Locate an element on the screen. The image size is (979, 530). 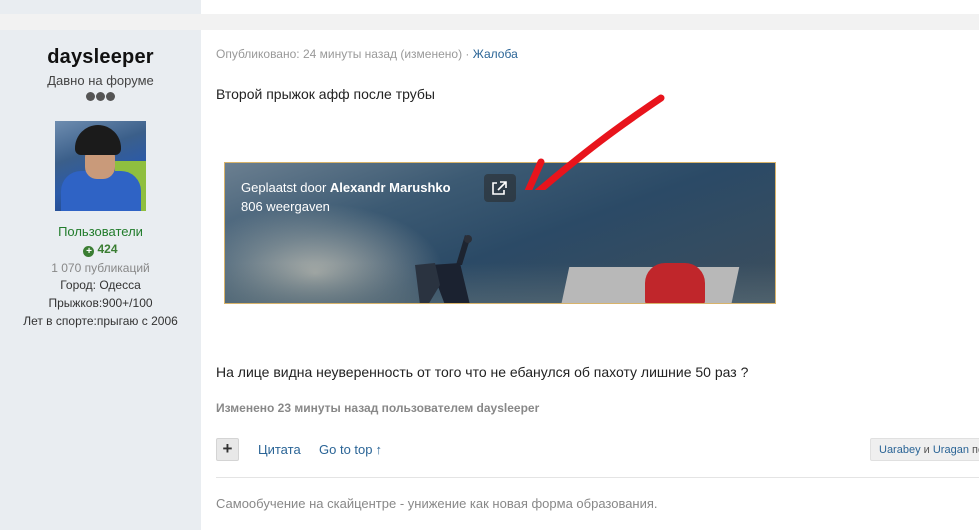
author-group: Пользователи is located at coordinates (100, 231).